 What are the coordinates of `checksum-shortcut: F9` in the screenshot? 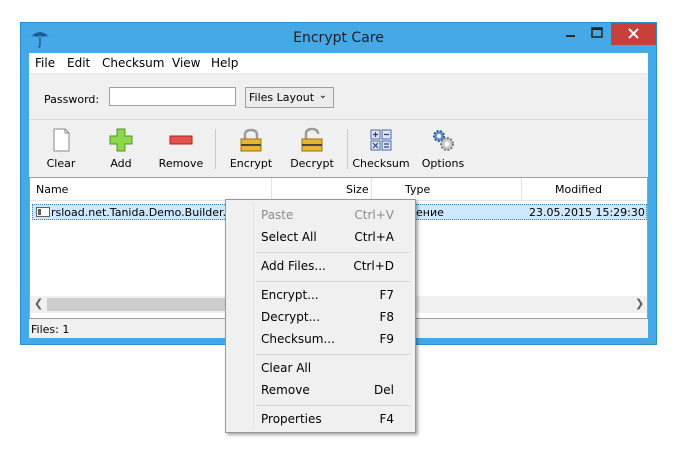 It's located at (386, 339).